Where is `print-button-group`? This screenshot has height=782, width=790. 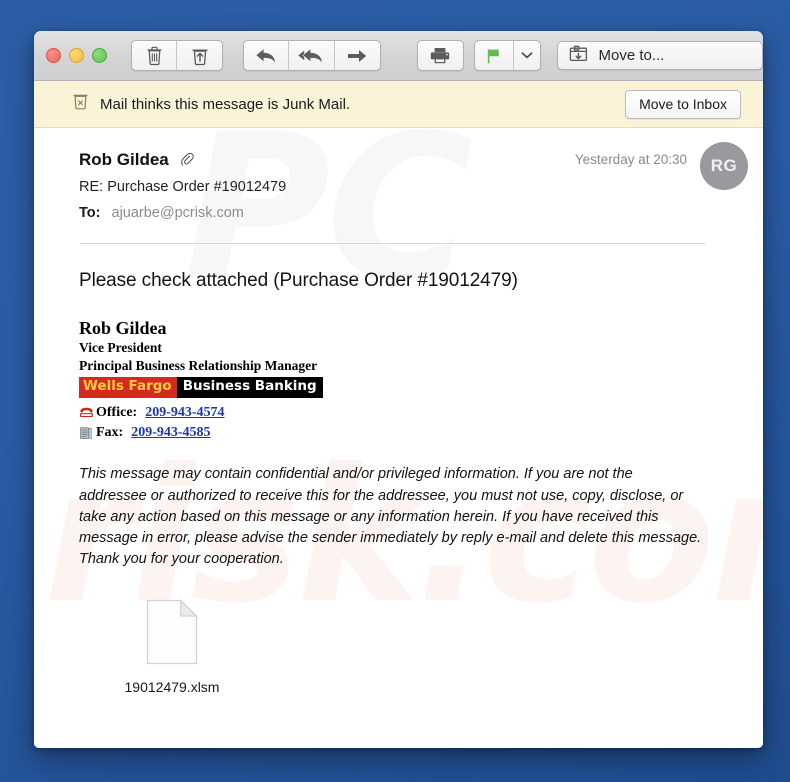
print-button-group is located at coordinates (440, 55).